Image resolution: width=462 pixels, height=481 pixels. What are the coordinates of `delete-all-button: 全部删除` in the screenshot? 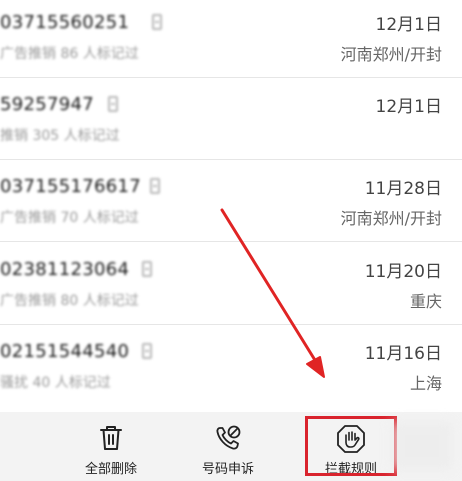 It's located at (111, 446).